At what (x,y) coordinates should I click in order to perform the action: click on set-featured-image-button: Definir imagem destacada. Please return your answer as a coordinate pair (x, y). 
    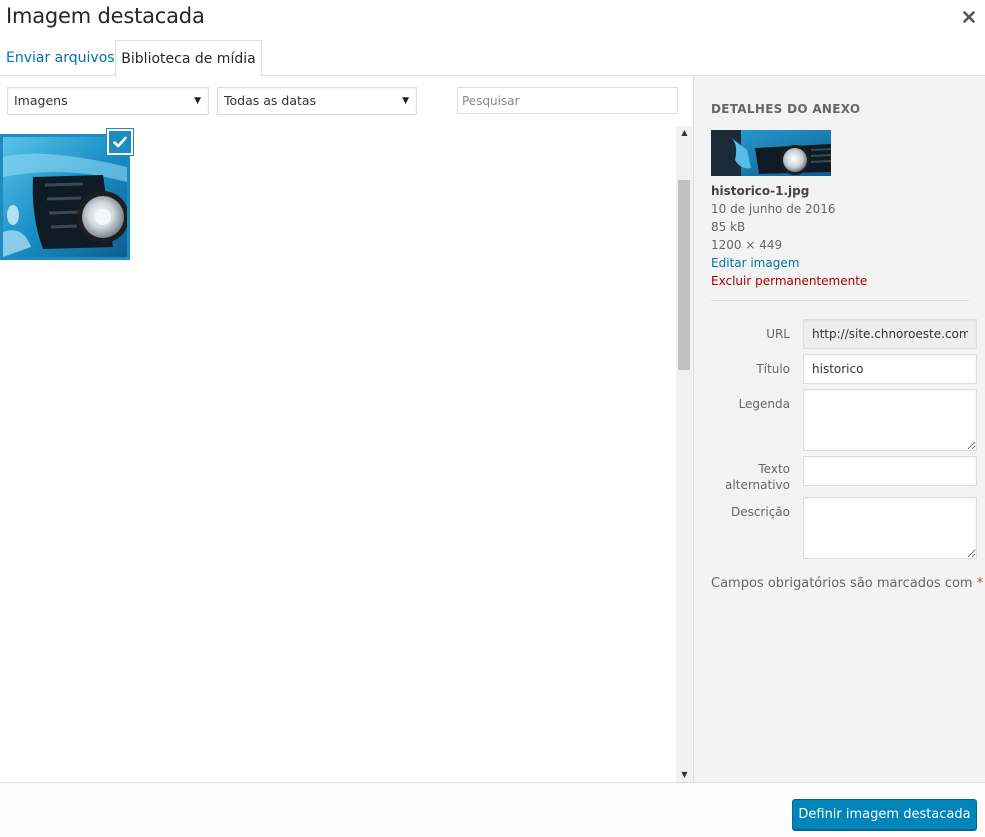
    Looking at the image, I should click on (884, 814).